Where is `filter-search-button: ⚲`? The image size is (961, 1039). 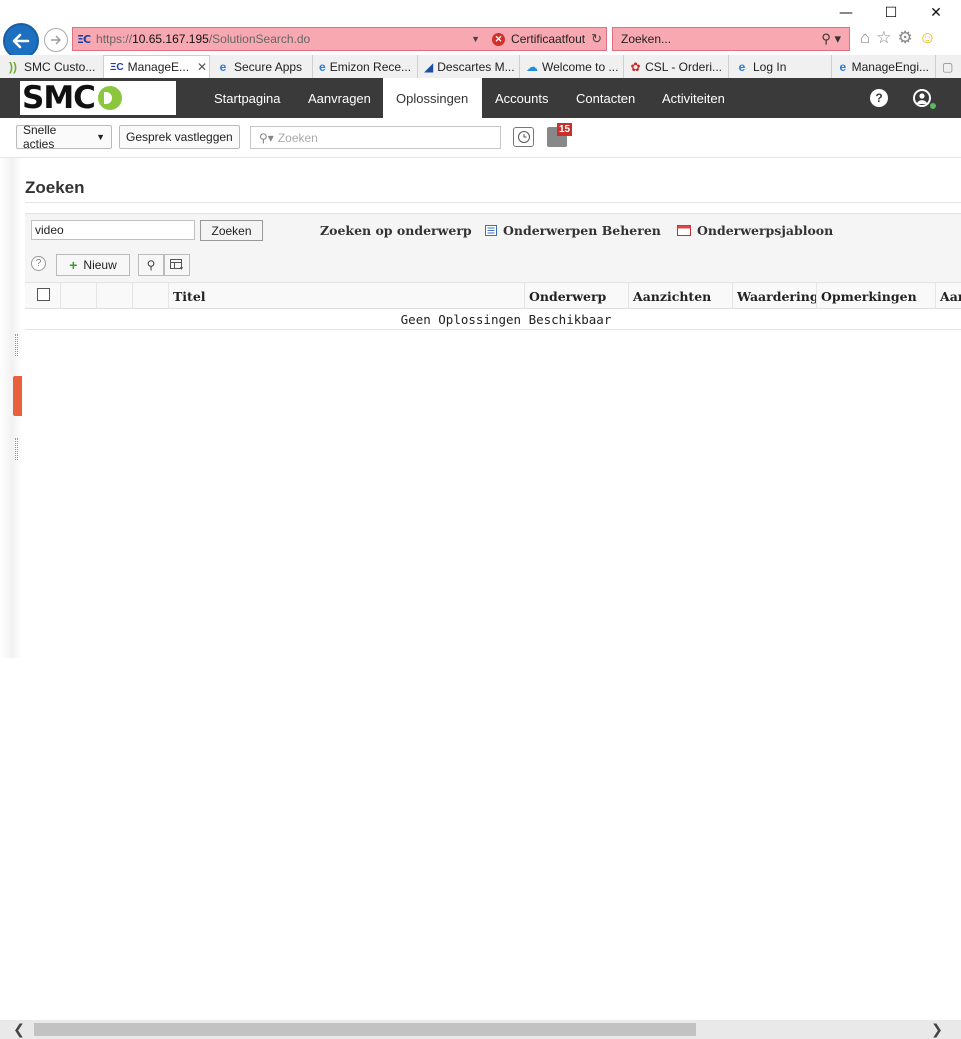
filter-search-button: ⚲ is located at coordinates (151, 265).